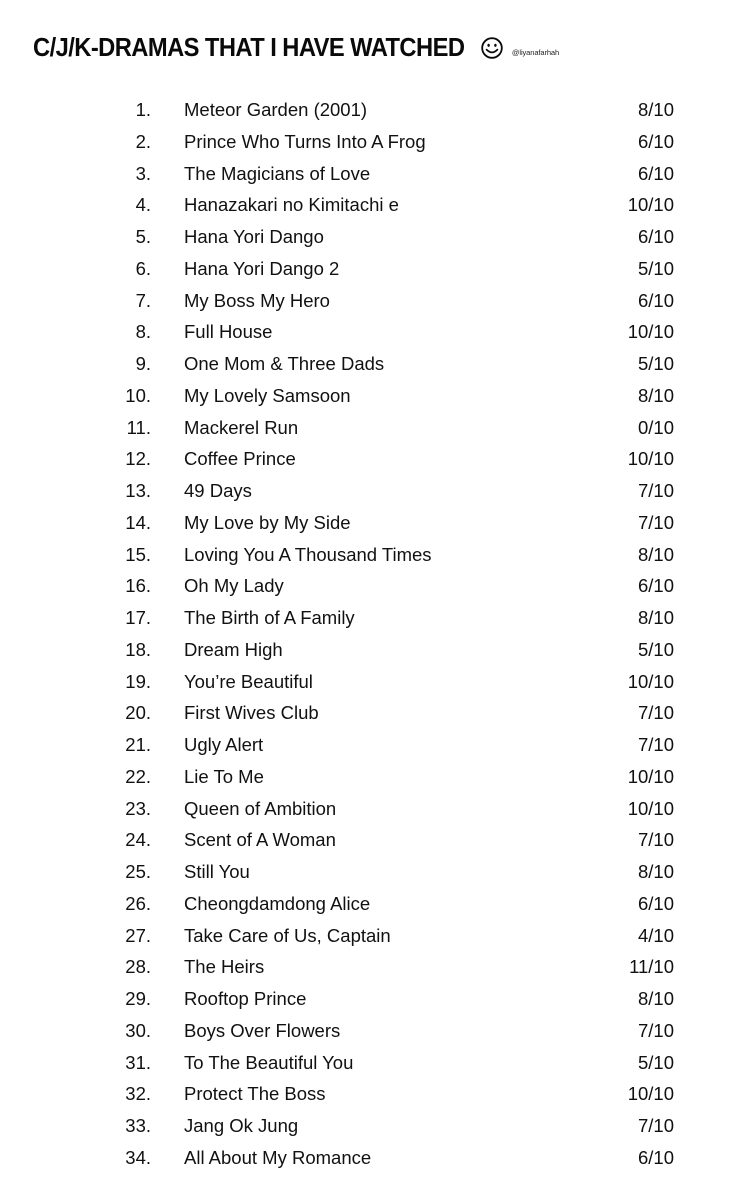  I want to click on list-item: 22. Lie To Me 10/10, so click(365, 777).